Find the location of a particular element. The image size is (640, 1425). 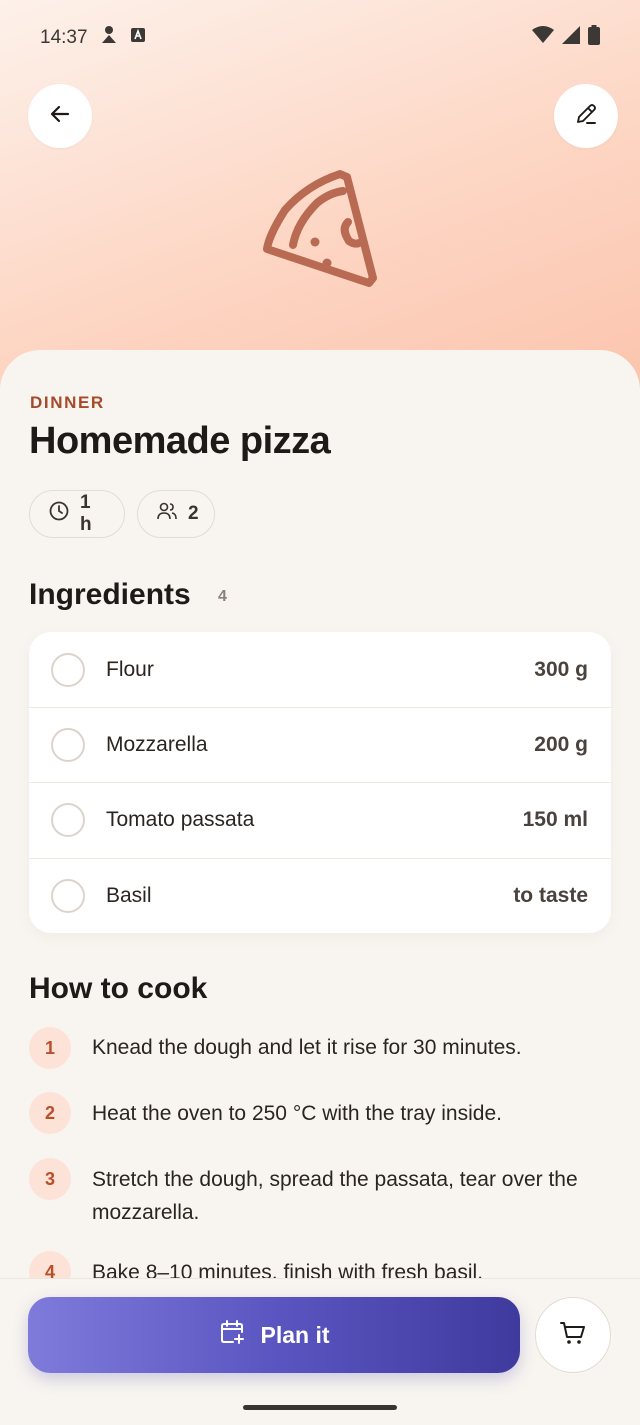

ingredient-name: Flour is located at coordinates (130, 669).